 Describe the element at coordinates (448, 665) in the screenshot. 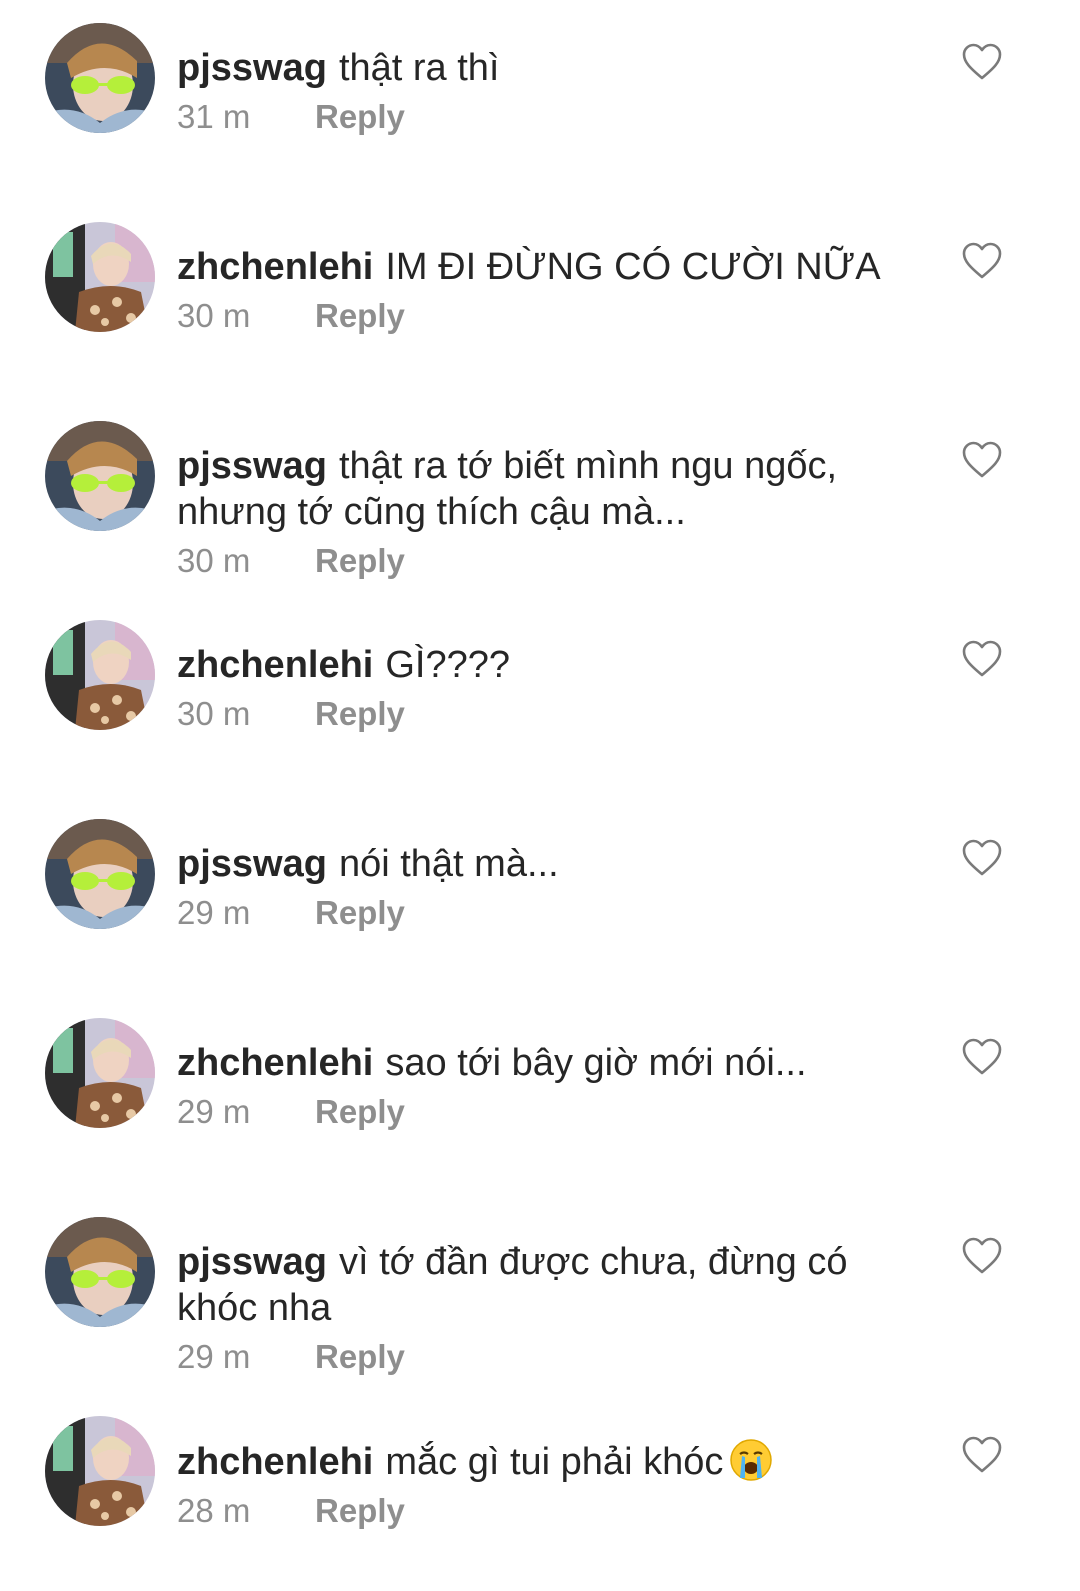

I see `comment-message: GÌ????` at that location.